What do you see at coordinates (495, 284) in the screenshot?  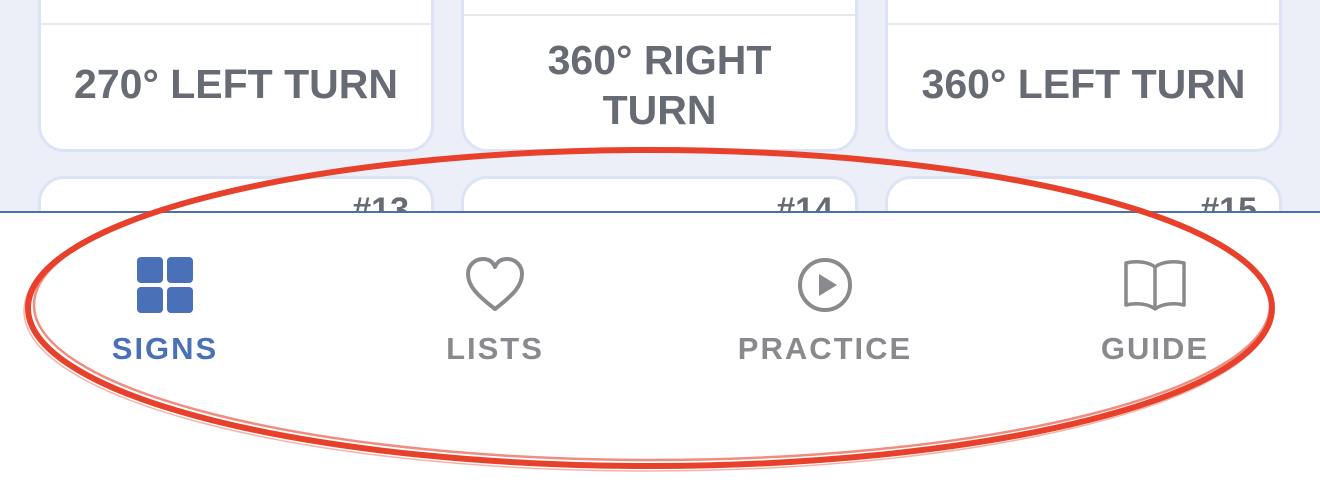 I see `heart-icon` at bounding box center [495, 284].